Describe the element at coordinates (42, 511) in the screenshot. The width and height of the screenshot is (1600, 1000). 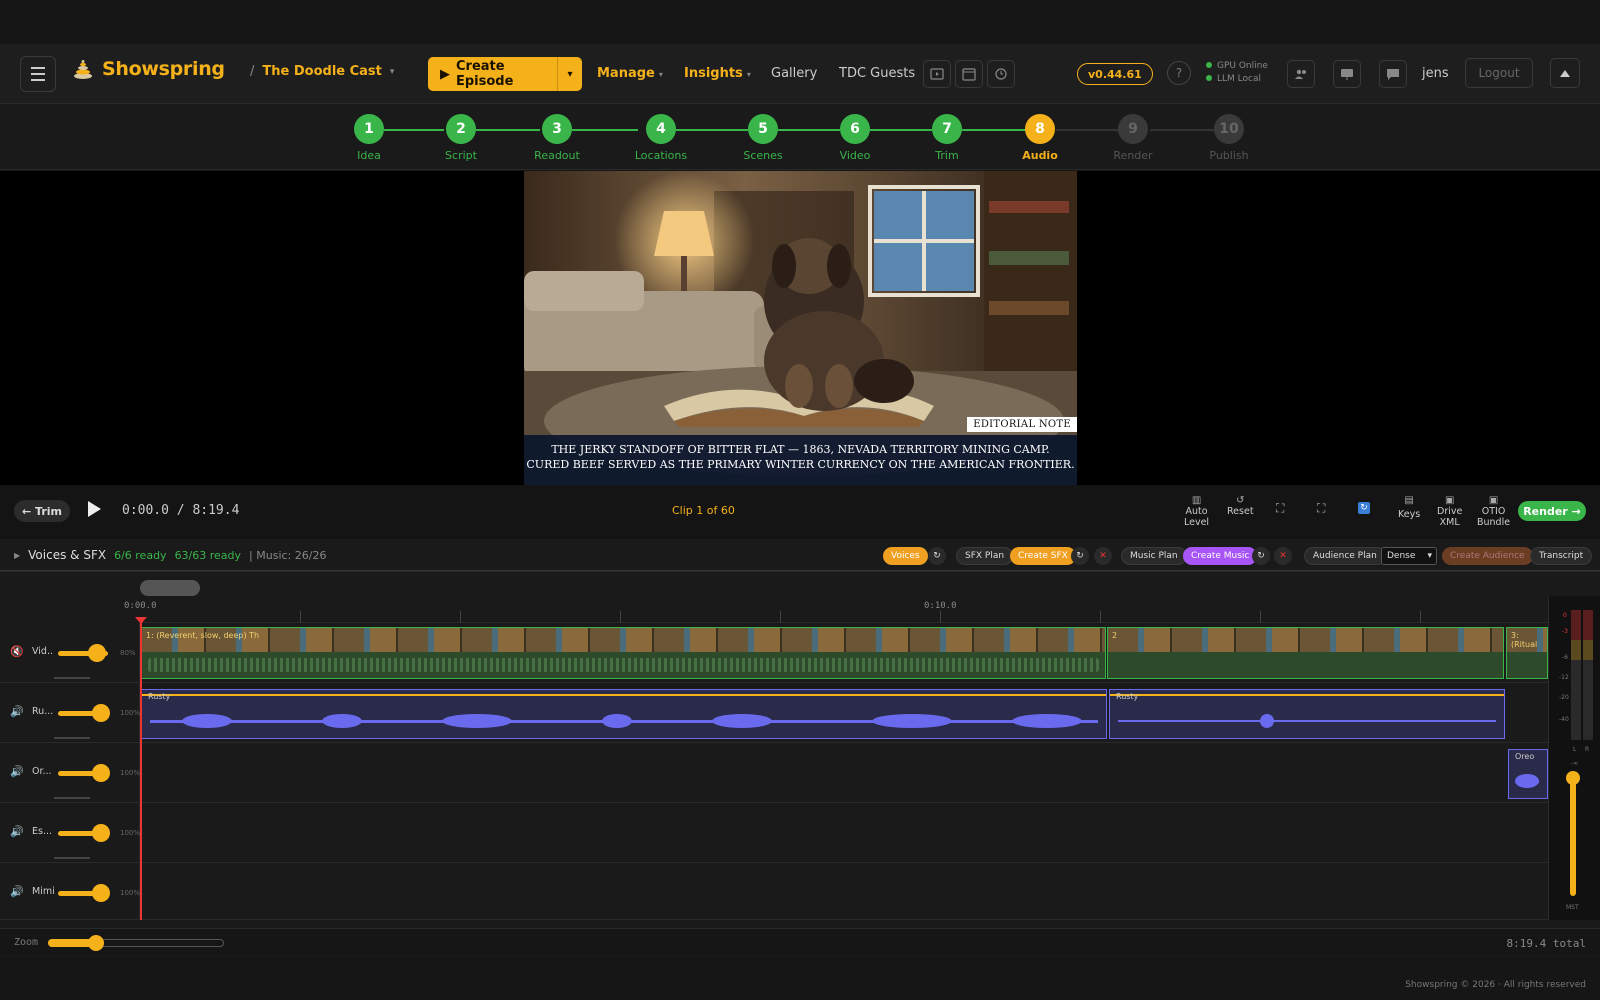
I see `back-to-trim-button: ← Trim` at that location.